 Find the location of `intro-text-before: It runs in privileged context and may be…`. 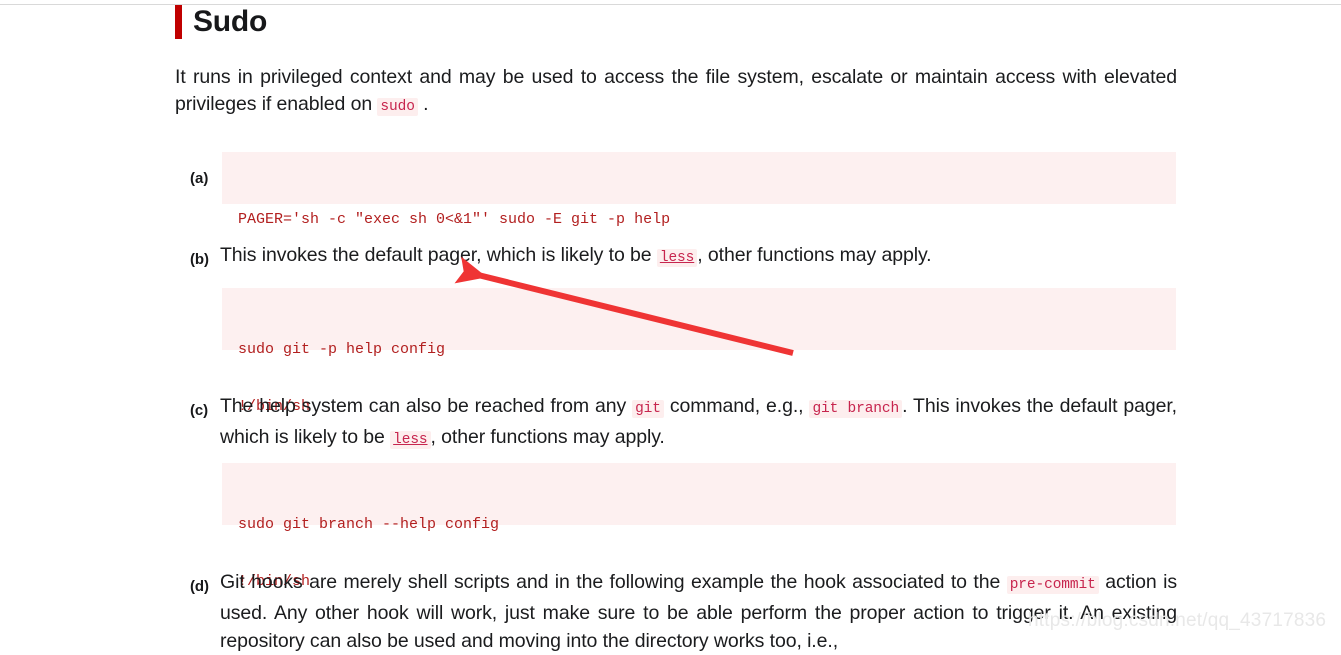

intro-text-before: It runs in privileged context and may be… is located at coordinates (676, 90).